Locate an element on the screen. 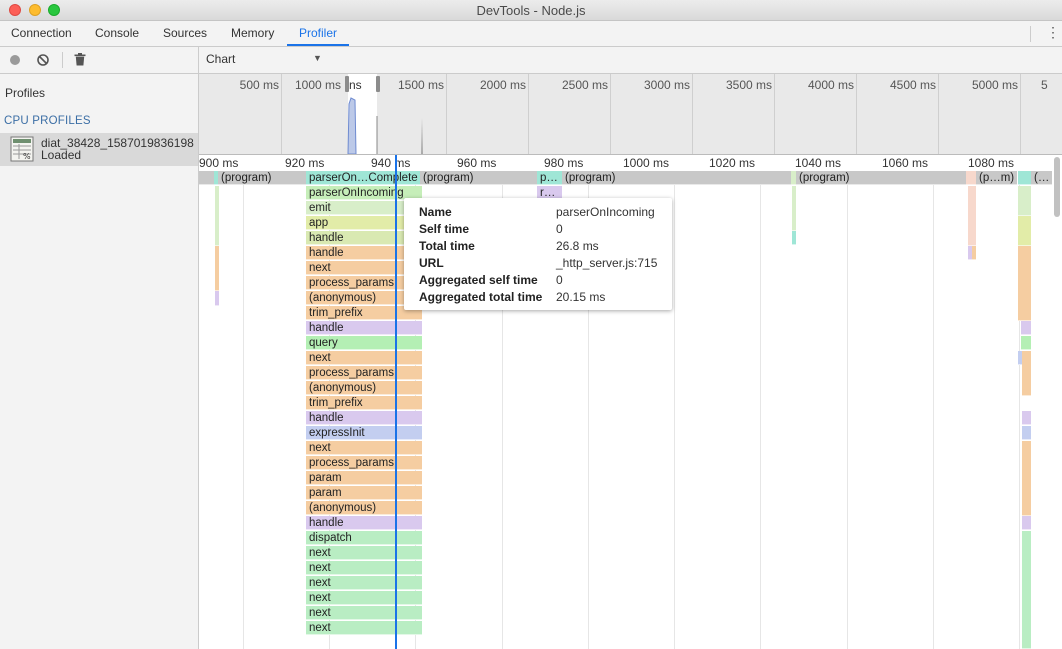  tooltip-row: Aggregated total time 20.15 ms is located at coordinates (544, 298).